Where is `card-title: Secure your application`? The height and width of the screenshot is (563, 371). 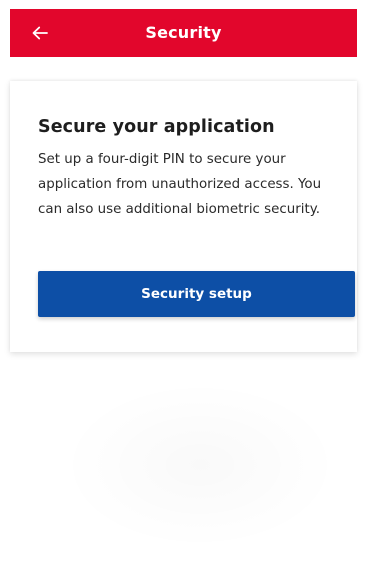
card-title: Secure your application is located at coordinates (156, 127).